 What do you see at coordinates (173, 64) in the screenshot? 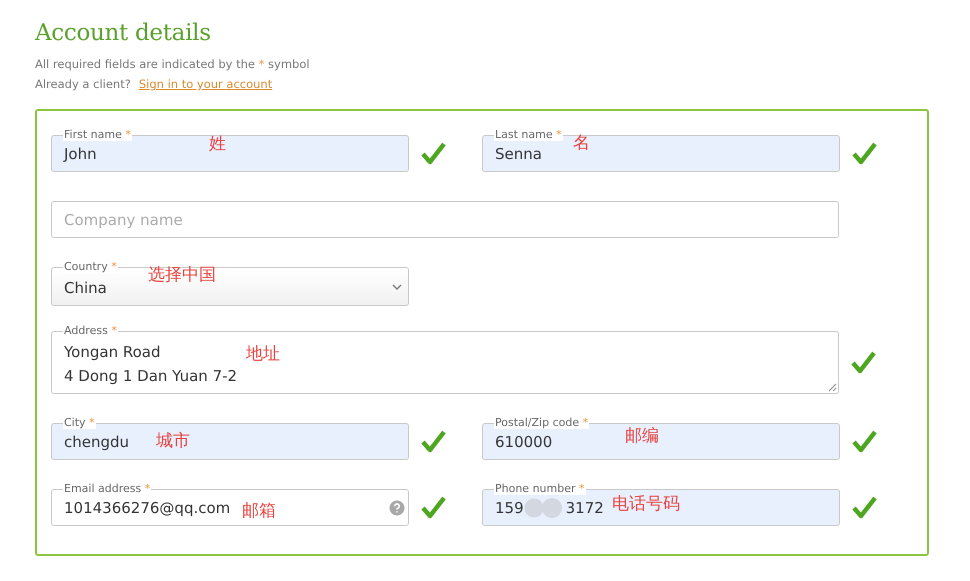
I see `required-note: All required fields are indicated by the * symbol` at bounding box center [173, 64].